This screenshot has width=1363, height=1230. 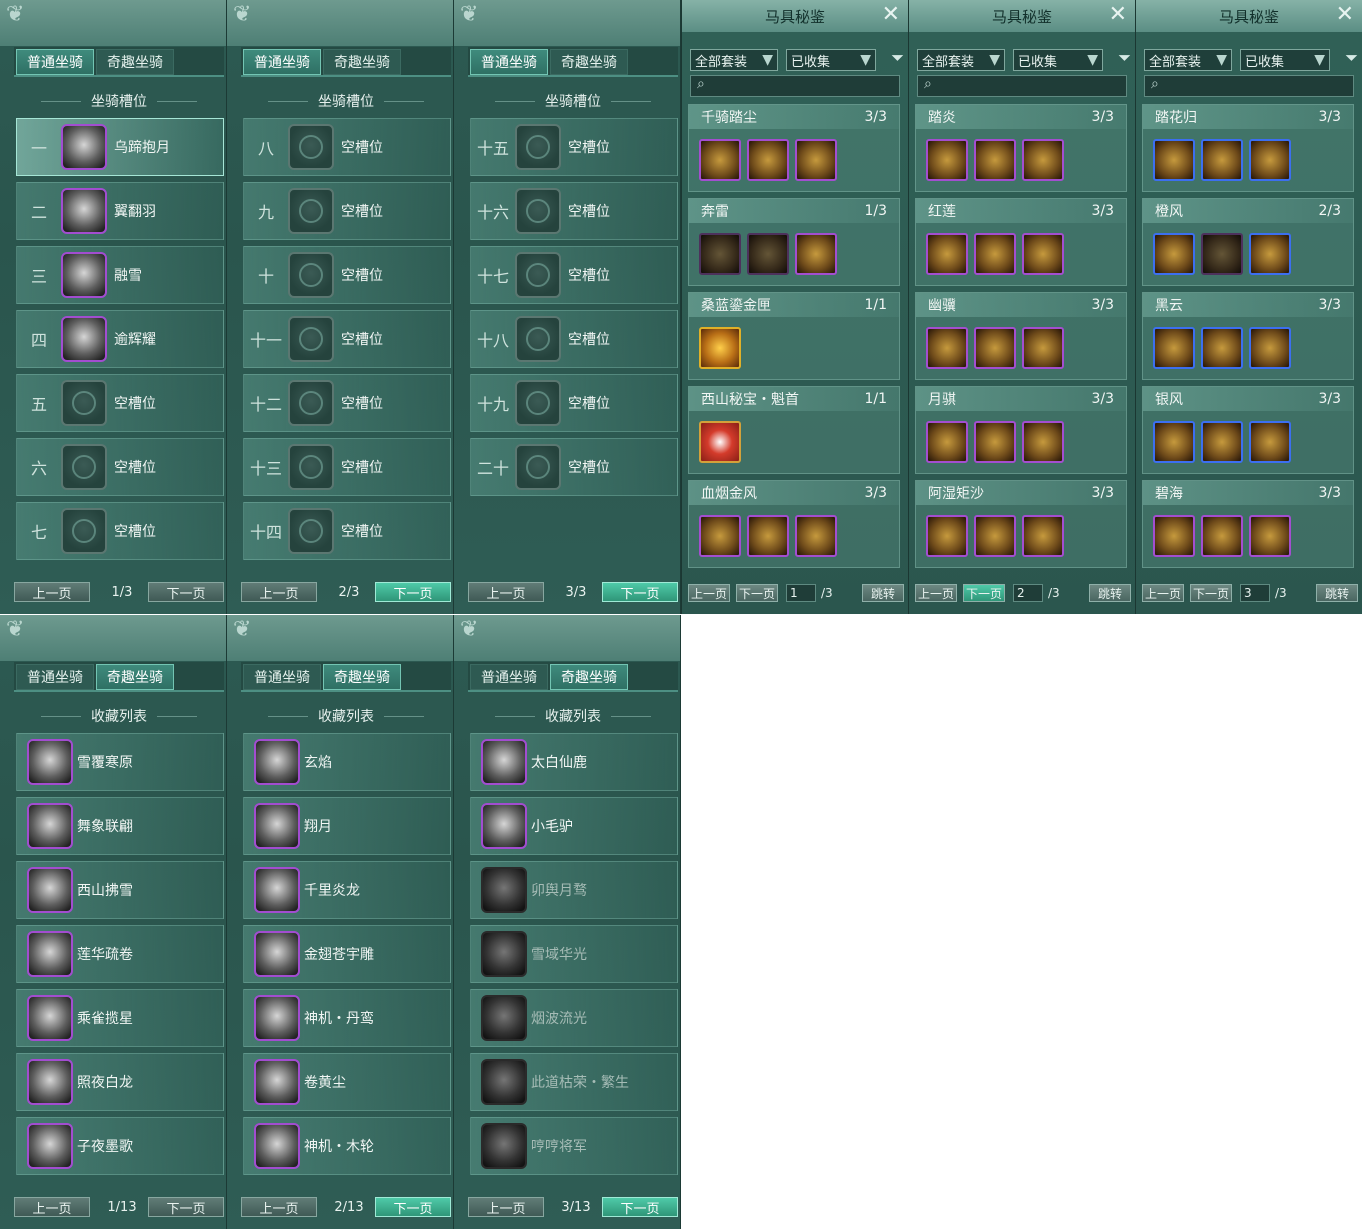 What do you see at coordinates (347, 826) in the screenshot?
I see `collection-row: 翔月` at bounding box center [347, 826].